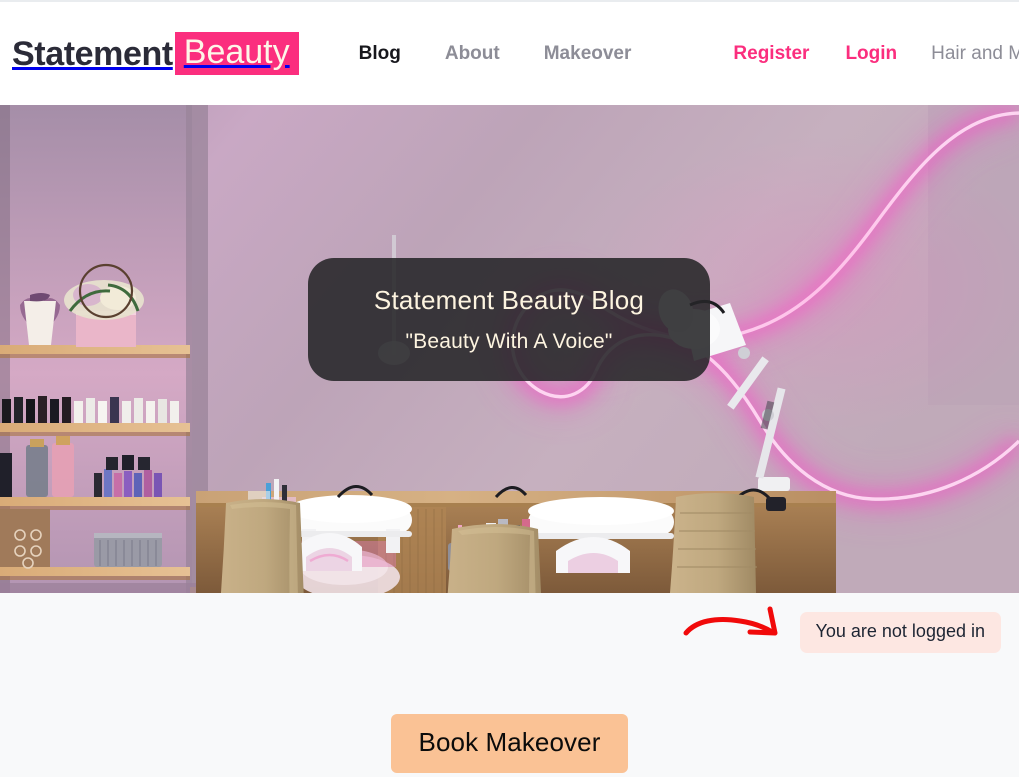 The width and height of the screenshot is (1019, 777). I want to click on status-row: You are not logged in, so click(509, 643).